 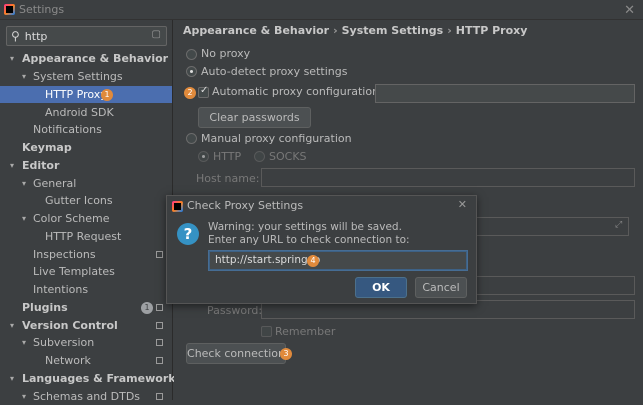 What do you see at coordinates (102, 378) in the screenshot?
I see `tree-node-label: Languages & Frameworks` at bounding box center [102, 378].